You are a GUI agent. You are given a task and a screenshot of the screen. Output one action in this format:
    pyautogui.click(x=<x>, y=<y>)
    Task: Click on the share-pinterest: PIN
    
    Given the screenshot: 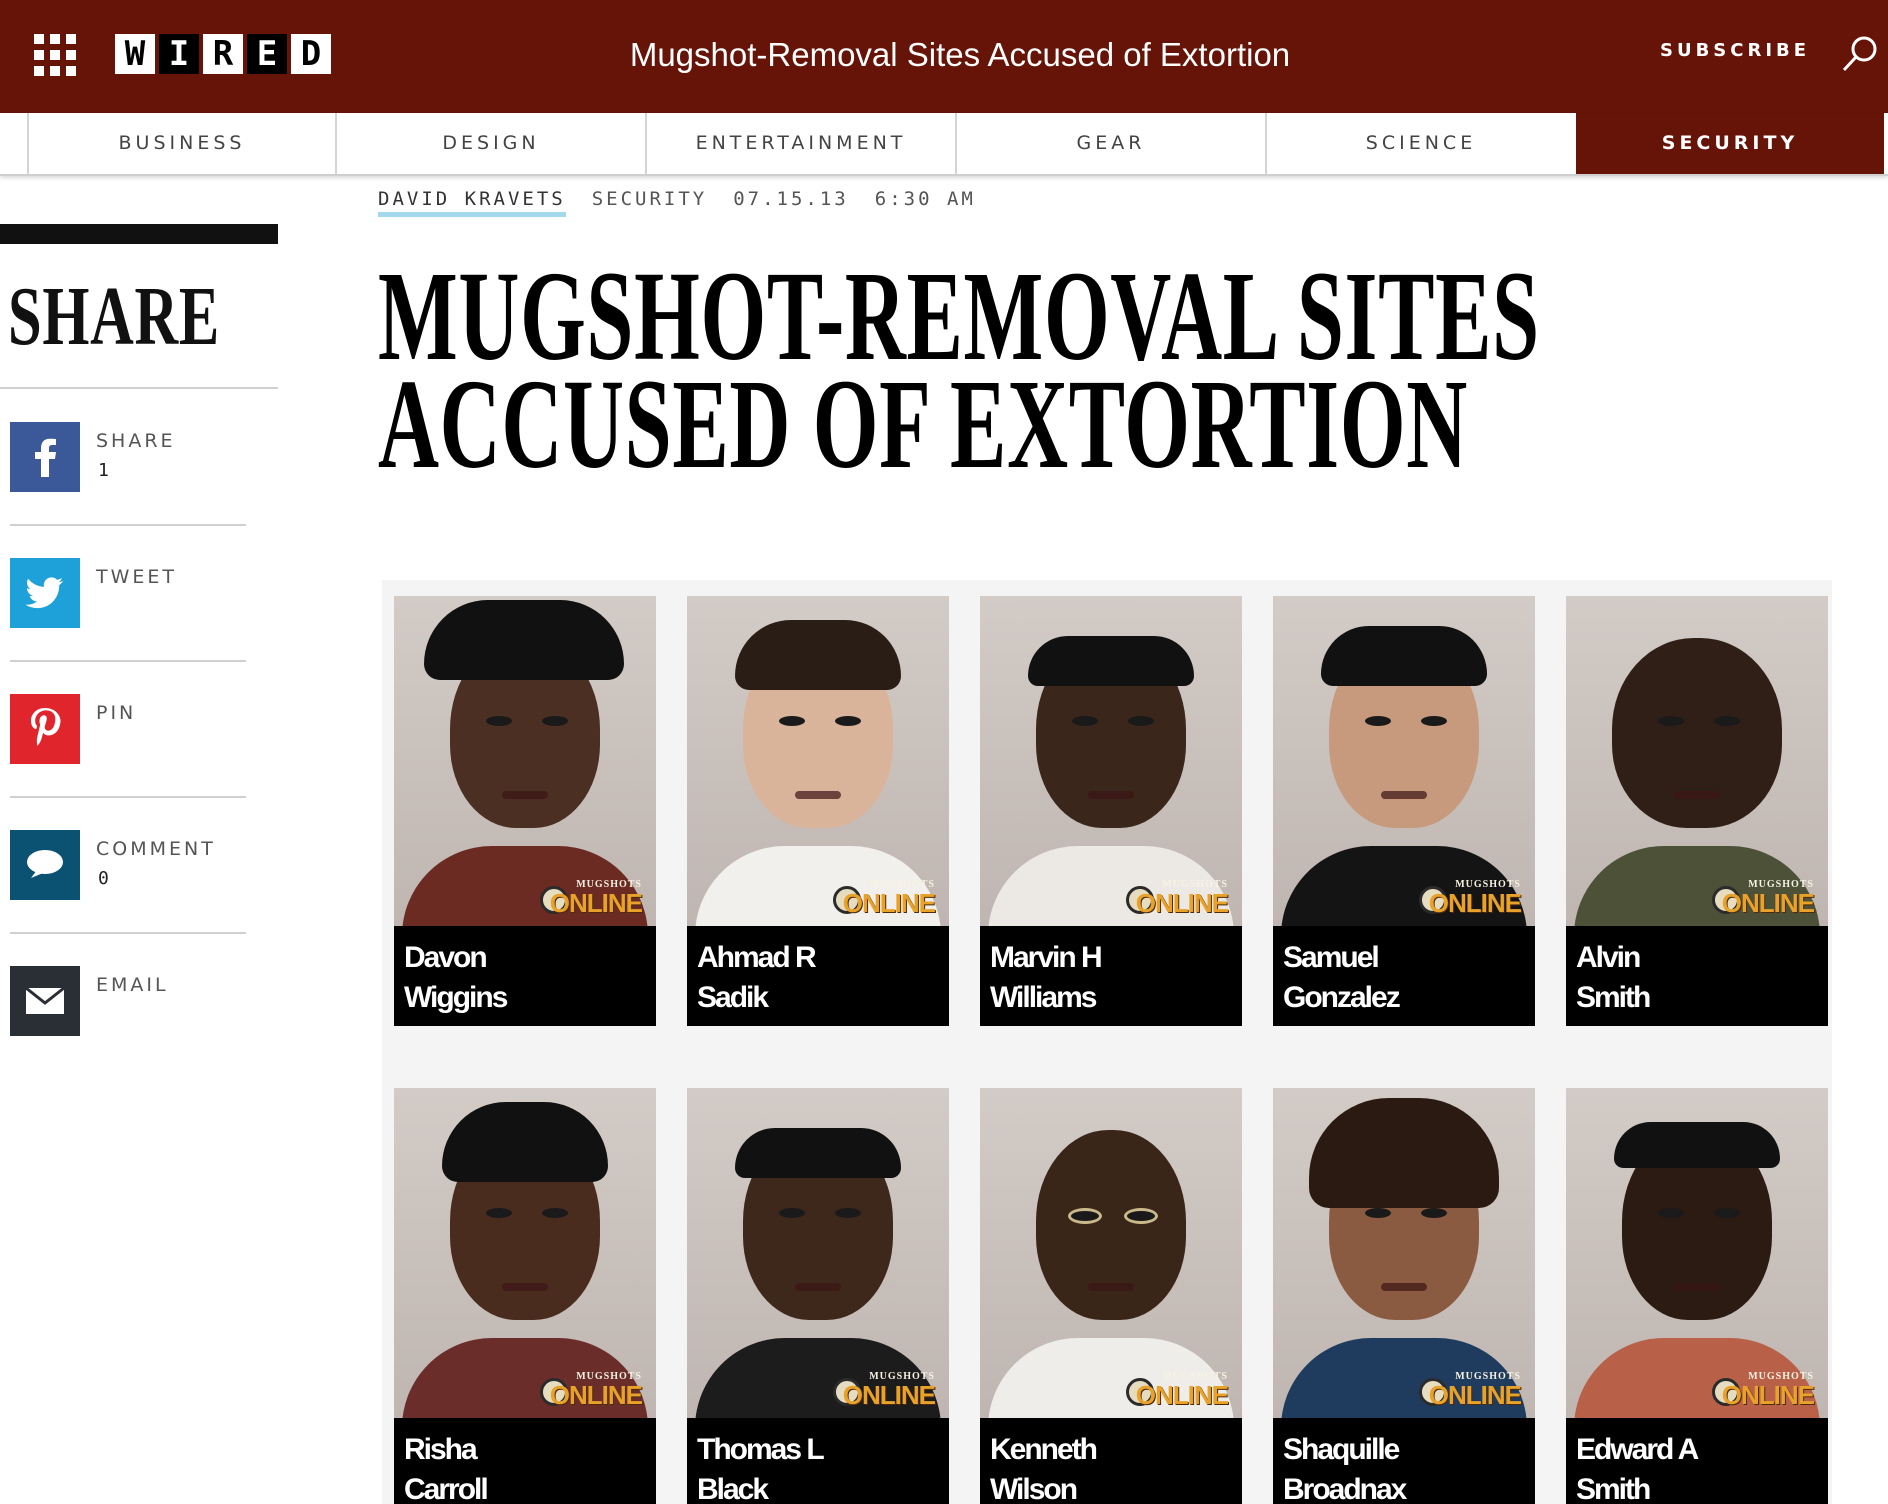 What is the action you would take?
    pyautogui.click(x=128, y=762)
    